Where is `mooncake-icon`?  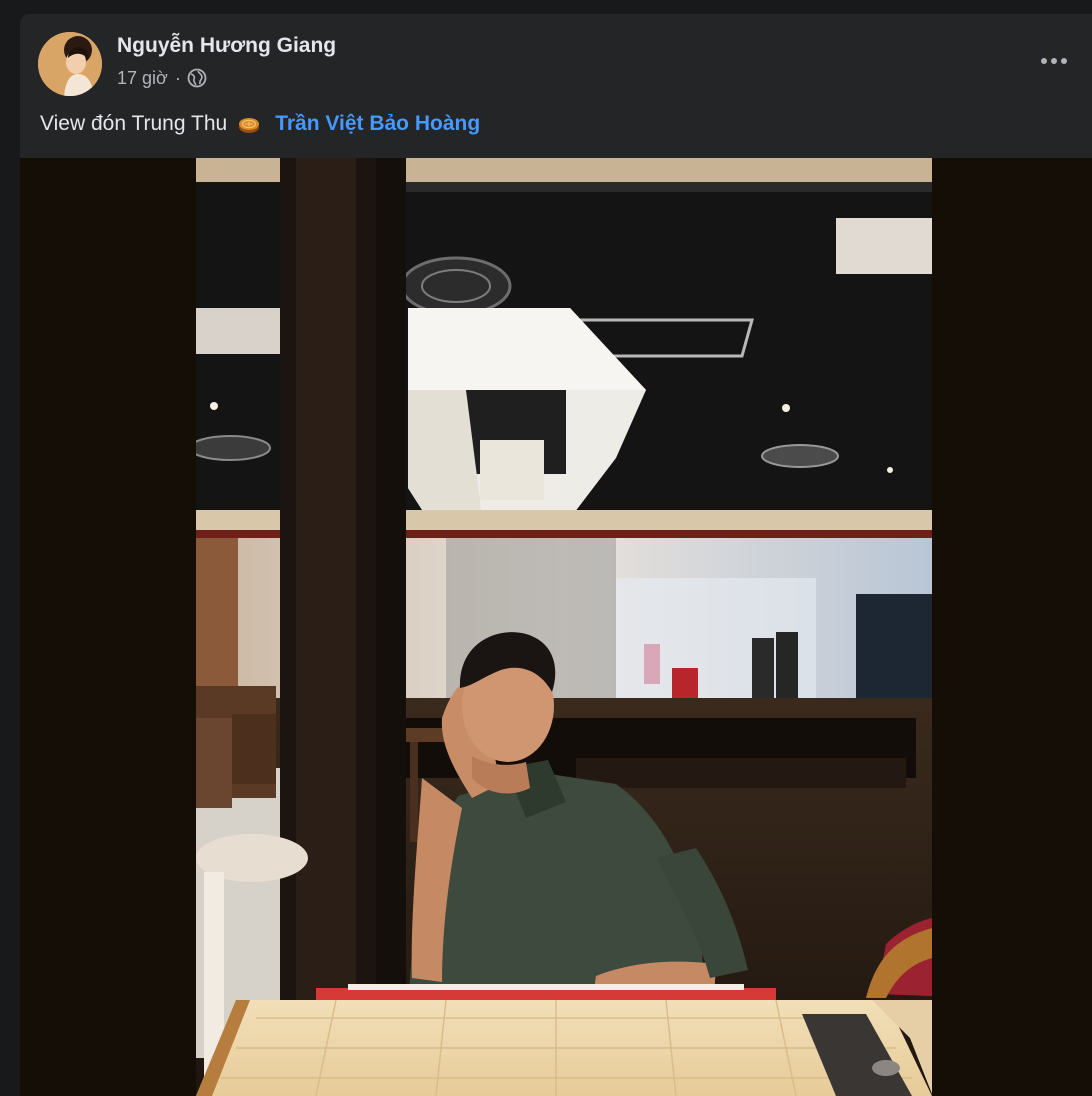 mooncake-icon is located at coordinates (249, 124).